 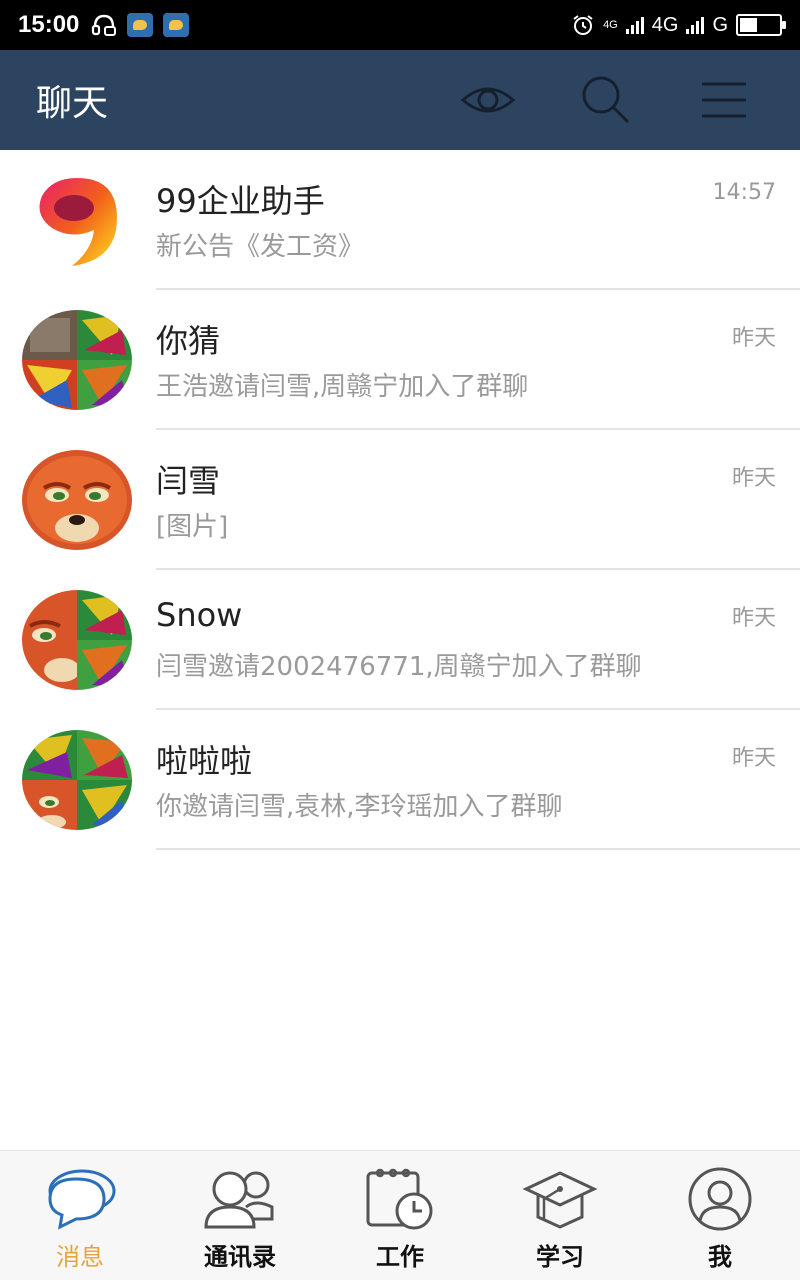 What do you see at coordinates (400, 640) in the screenshot?
I see `chat-item: Snow 闫雪邀请2002476771,周赣宁加入了群聊 昨天` at bounding box center [400, 640].